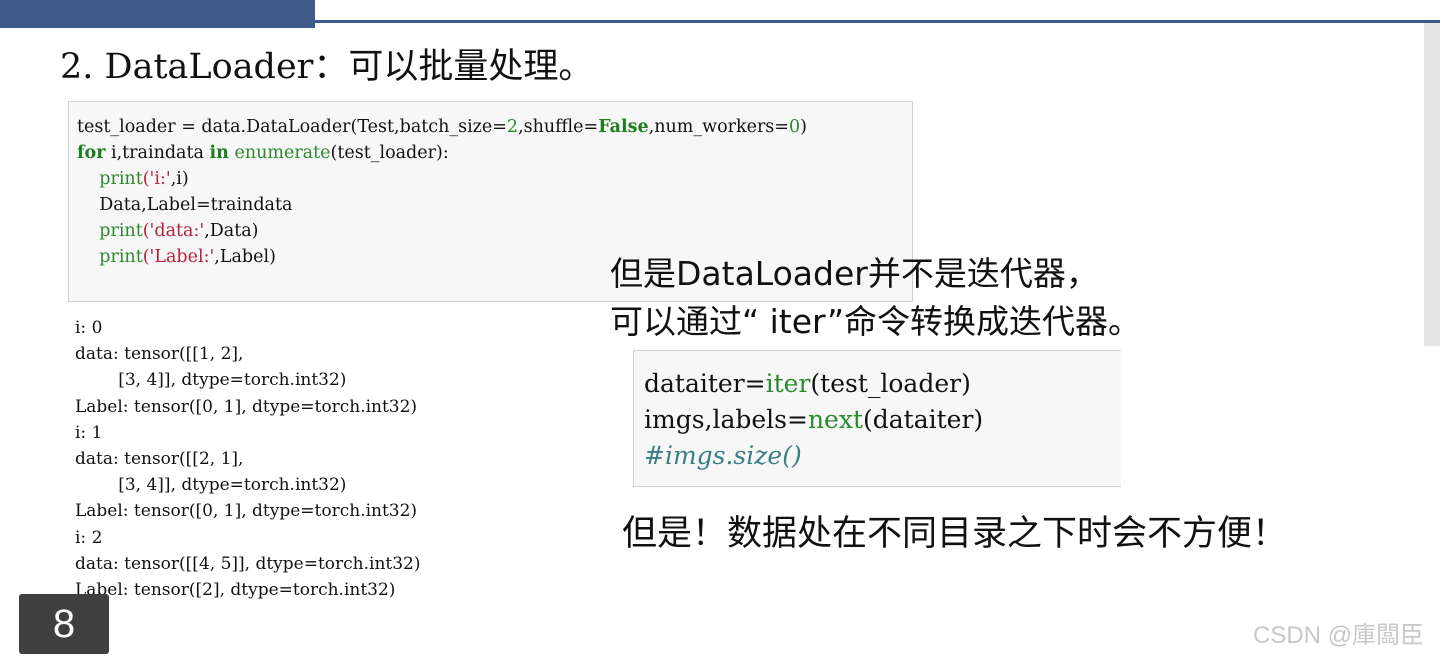 This screenshot has height=657, width=1440. I want to click on note-iter-convert: 可以通过“ iter”命令转换成迭代器。, so click(876, 321).